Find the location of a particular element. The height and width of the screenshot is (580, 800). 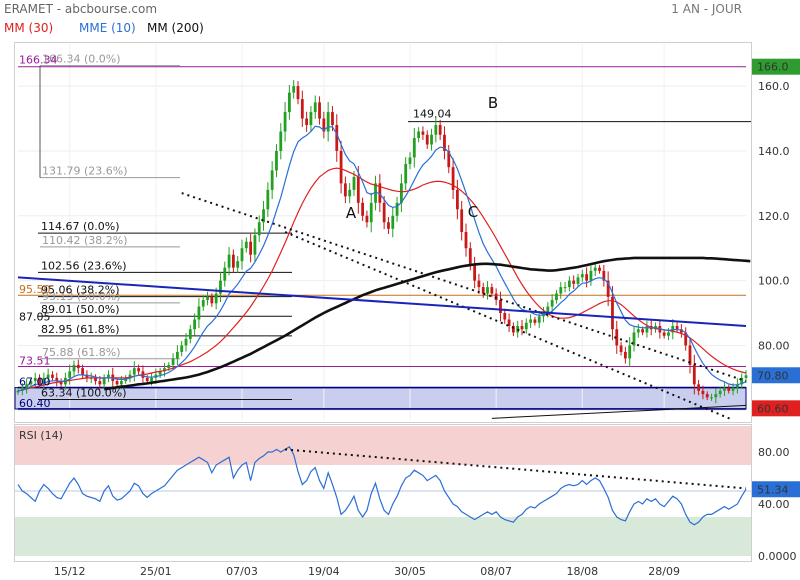

wave-label: A is located at coordinates (351, 213).